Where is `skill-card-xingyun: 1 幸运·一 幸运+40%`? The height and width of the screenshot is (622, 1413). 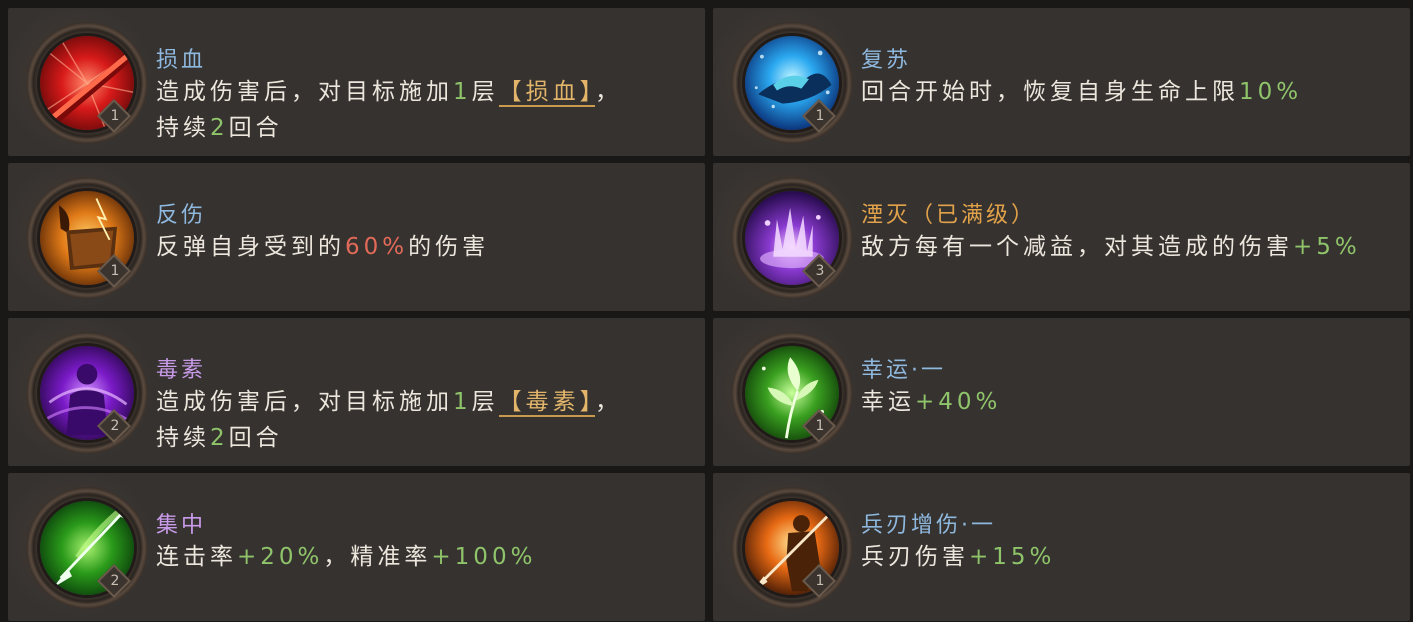 skill-card-xingyun: 1 幸运·一 幸运+40% is located at coordinates (1061, 392).